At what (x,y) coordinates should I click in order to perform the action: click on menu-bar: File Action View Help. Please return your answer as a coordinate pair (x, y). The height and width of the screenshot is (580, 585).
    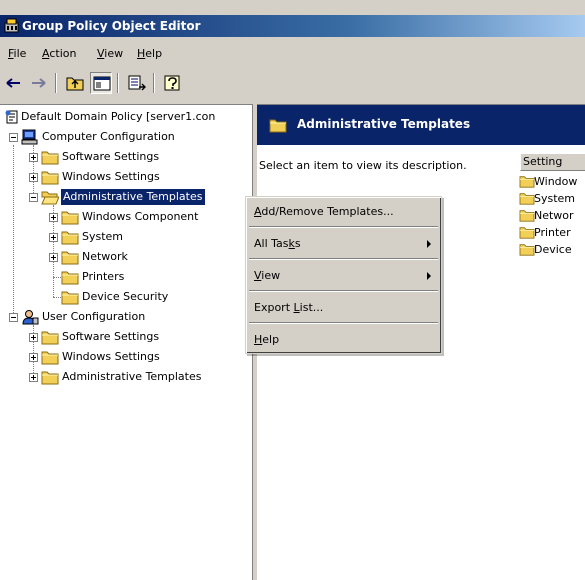
    Looking at the image, I should click on (292, 54).